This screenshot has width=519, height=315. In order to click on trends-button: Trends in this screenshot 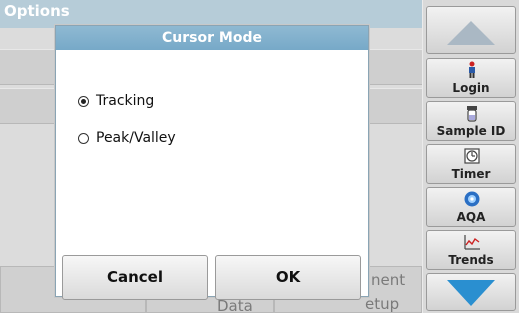, I will do `click(471, 250)`.